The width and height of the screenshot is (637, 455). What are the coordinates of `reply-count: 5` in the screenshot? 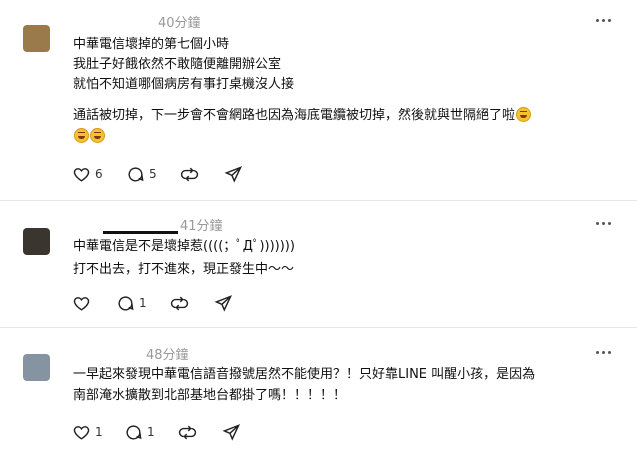 It's located at (153, 174).